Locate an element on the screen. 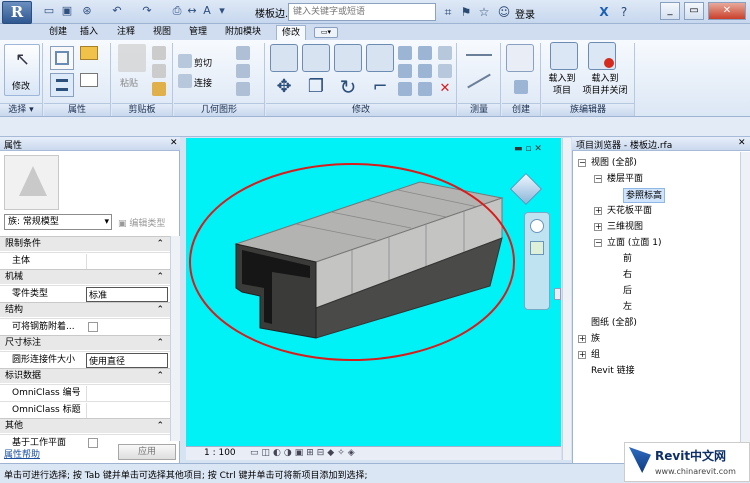 This screenshot has height=483, width=750. property-group: 限制条件 ⌃ is located at coordinates (85, 243).